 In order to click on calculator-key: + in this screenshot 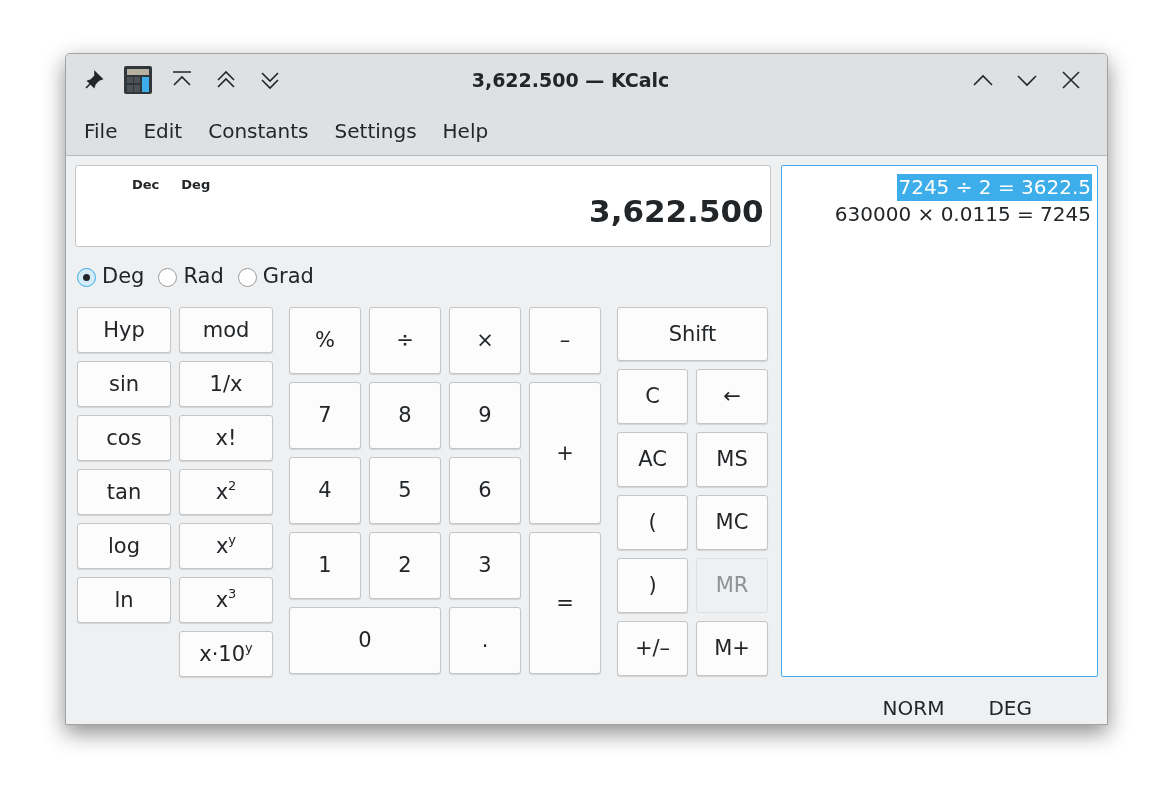, I will do `click(565, 453)`.